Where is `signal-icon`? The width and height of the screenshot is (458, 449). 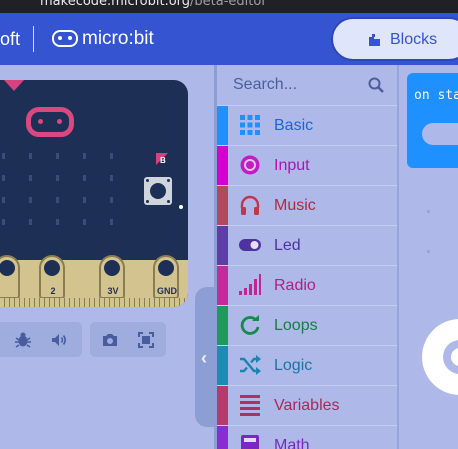 signal-icon is located at coordinates (250, 284).